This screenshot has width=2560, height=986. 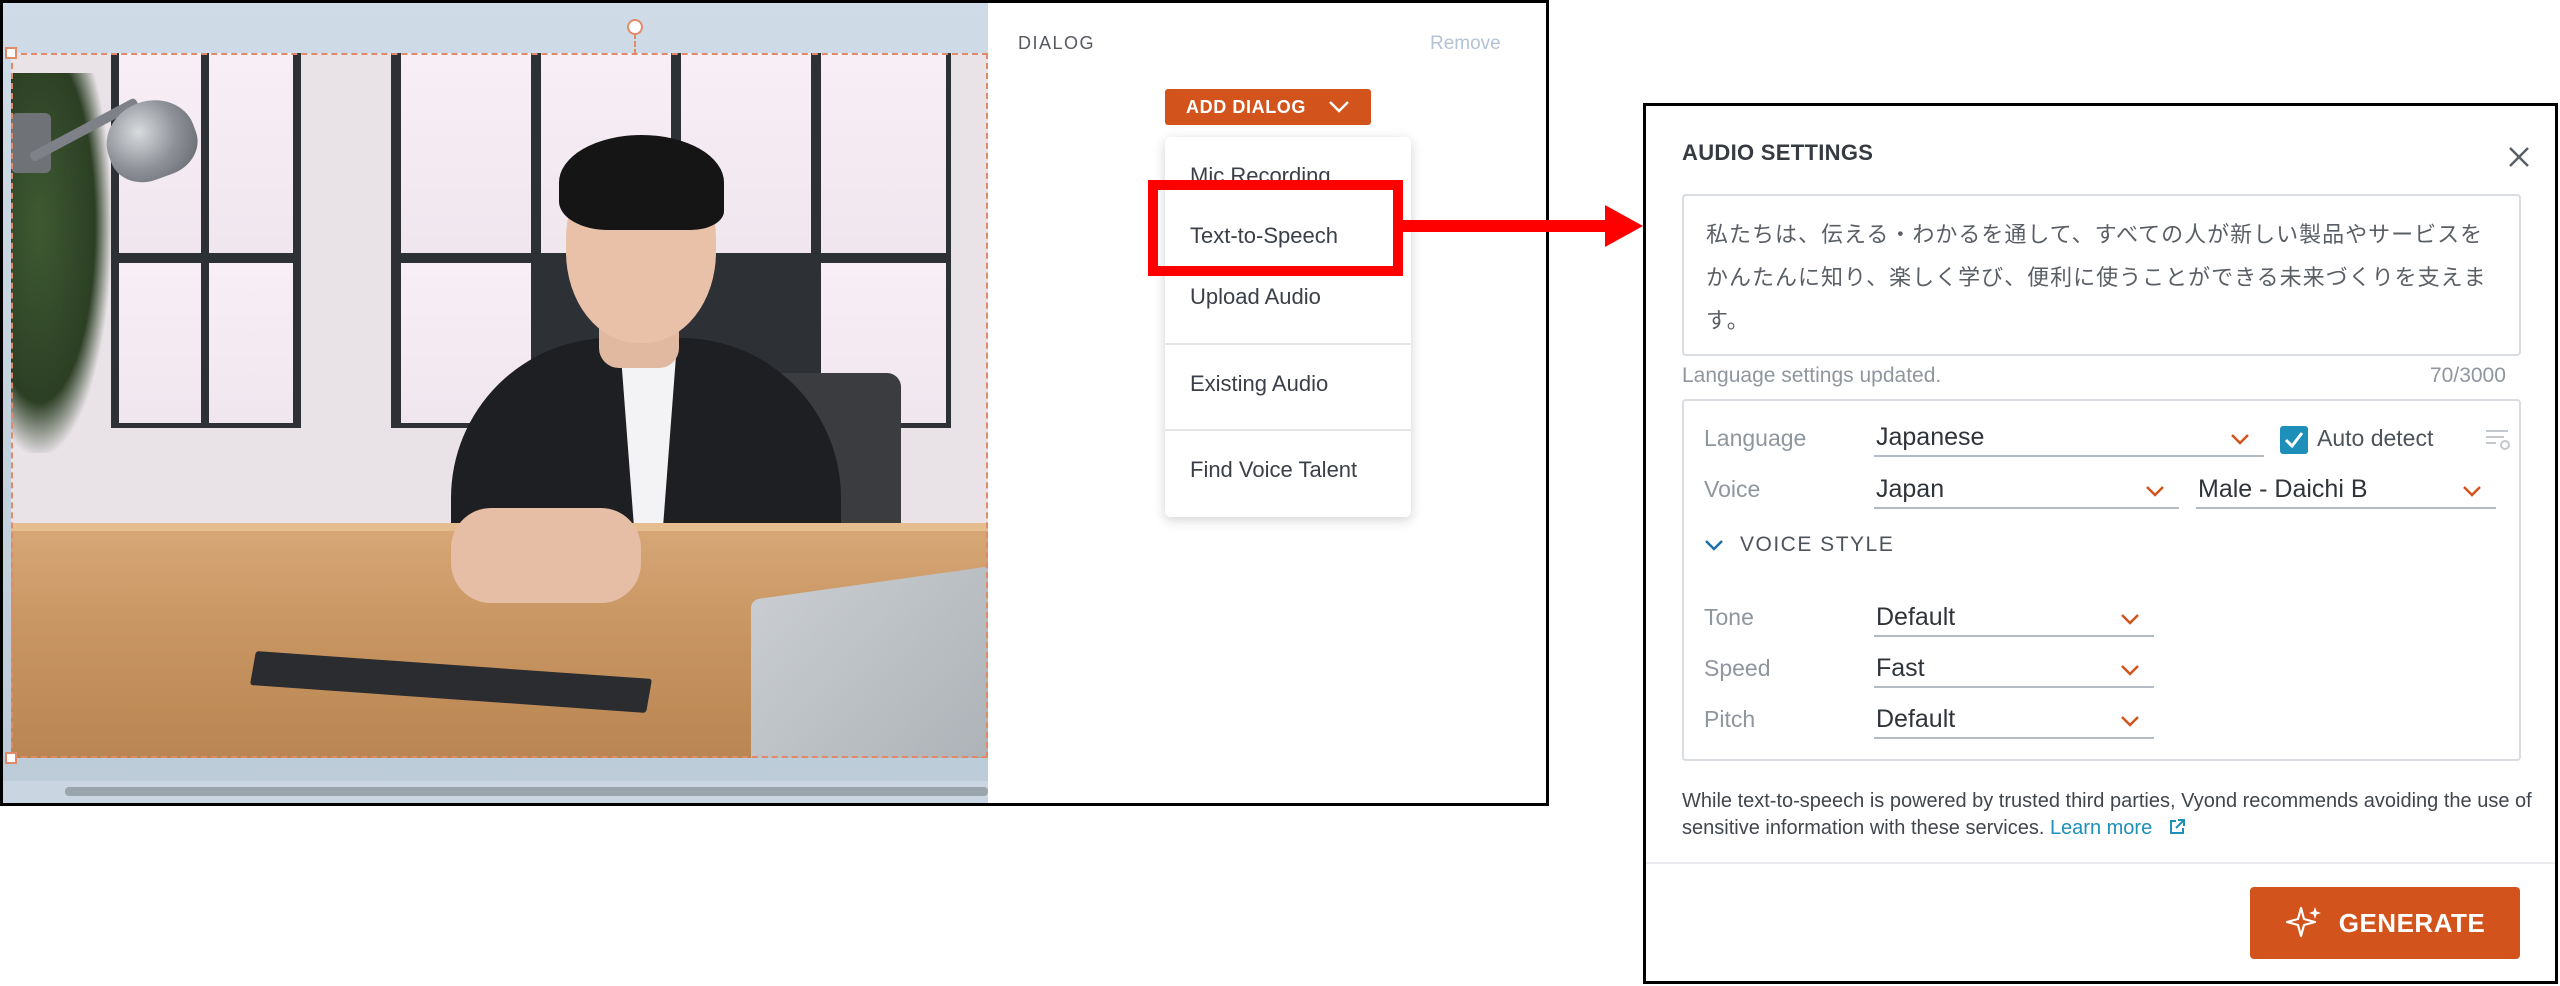 I want to click on add-dialog-label: ADD DIALOG, so click(x=1246, y=106).